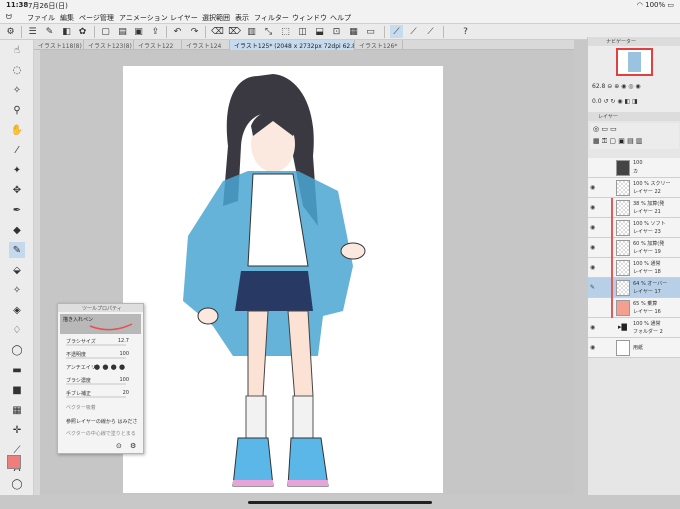 The height and width of the screenshot is (509, 680). Describe the element at coordinates (353, 31) in the screenshot. I see `show-selection-icon: ▦` at that location.